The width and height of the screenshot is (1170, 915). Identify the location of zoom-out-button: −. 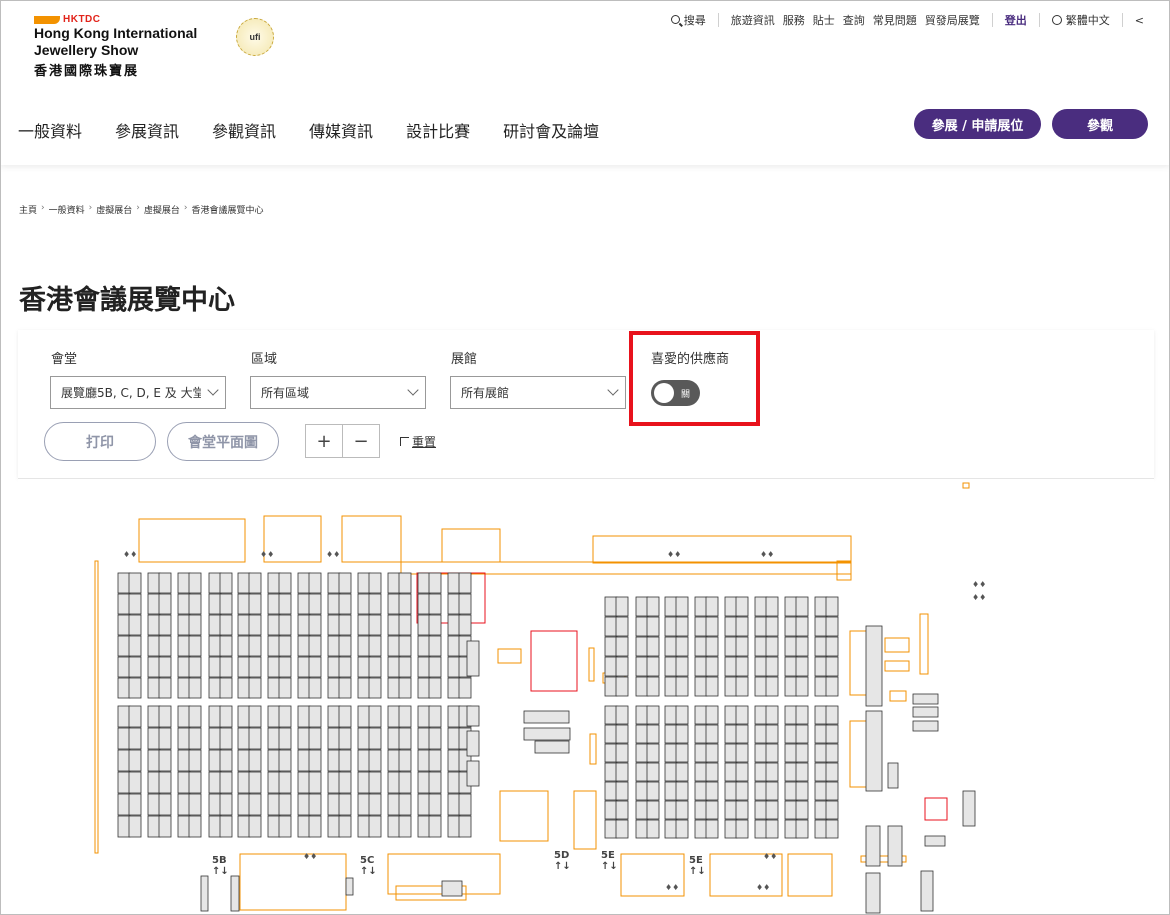
(361, 441).